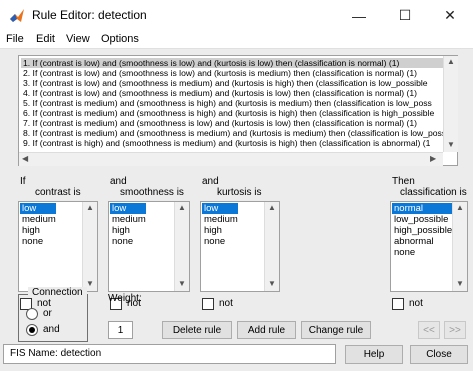  Describe the element at coordinates (152, 192) in the screenshot. I see `input2-var-label: smoothness is` at that location.